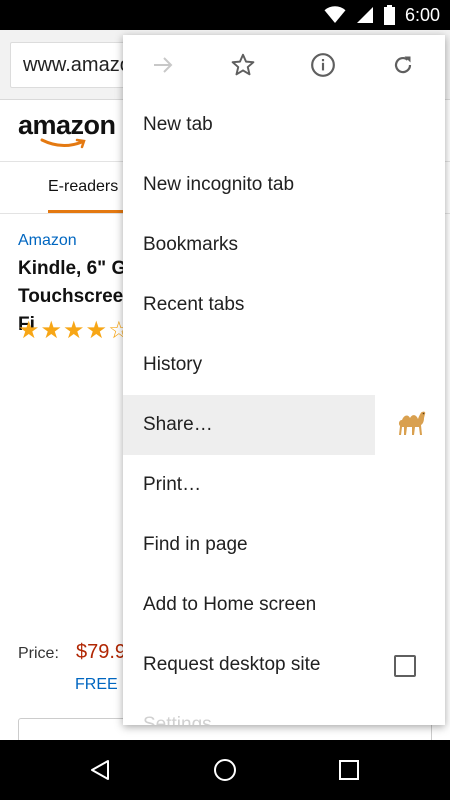 Image resolution: width=450 pixels, height=800 pixels. I want to click on status-bar: 6:00, so click(225, 15).